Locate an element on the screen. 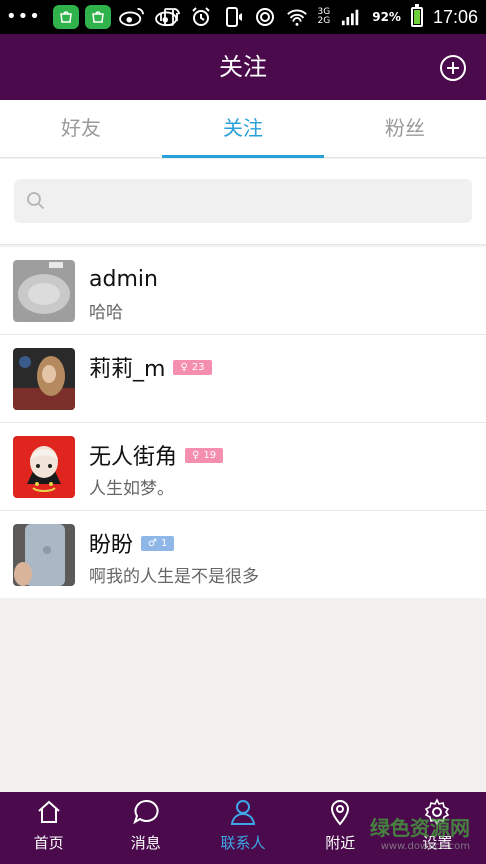 The width and height of the screenshot is (486, 864). age-label: 1 is located at coordinates (164, 543).